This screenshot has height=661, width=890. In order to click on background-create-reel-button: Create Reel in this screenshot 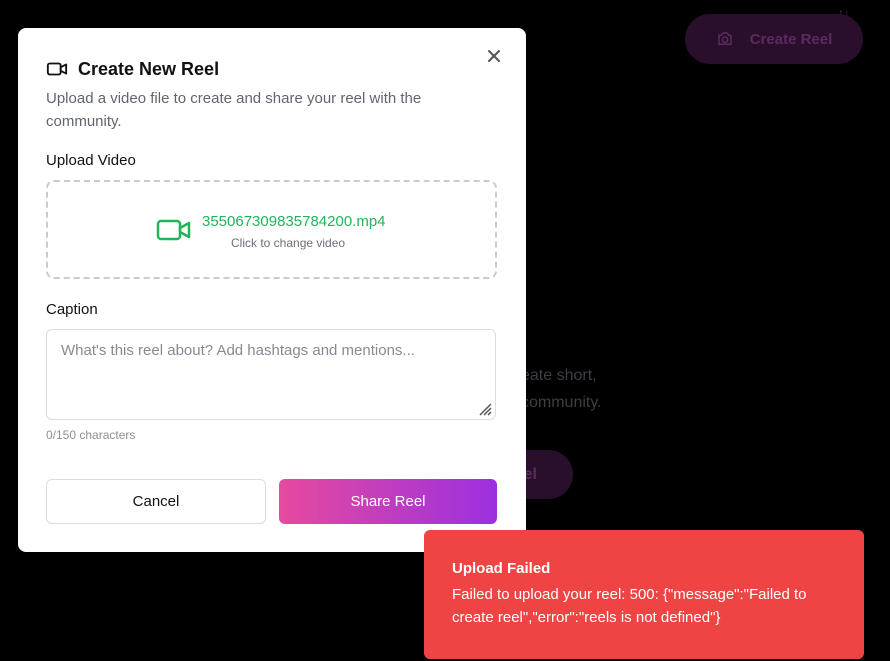, I will do `click(774, 39)`.